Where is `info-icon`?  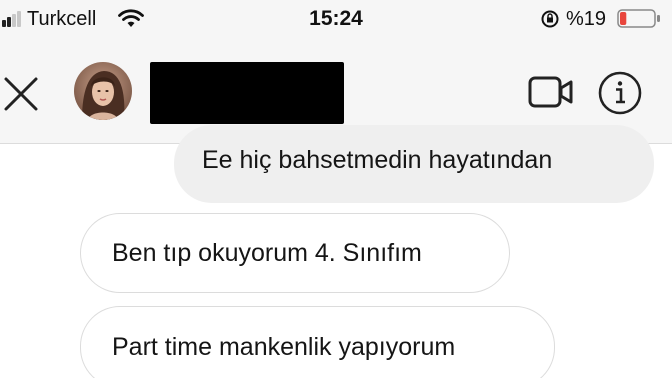 info-icon is located at coordinates (620, 93).